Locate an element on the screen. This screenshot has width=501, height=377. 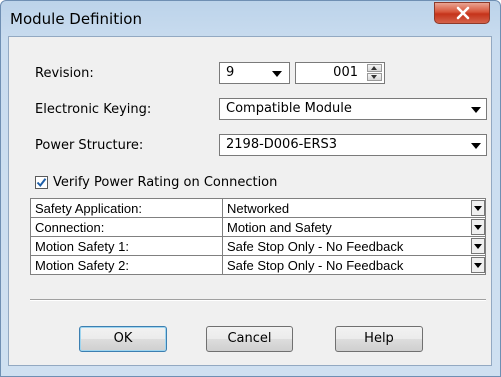
power-structure-label: Power Structure: is located at coordinates (89, 145).